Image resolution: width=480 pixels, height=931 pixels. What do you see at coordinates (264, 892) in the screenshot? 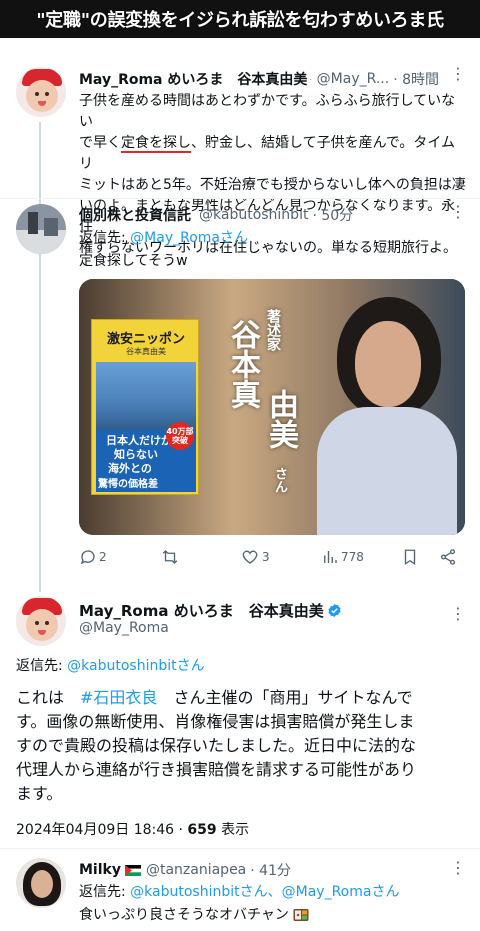
I see `reply-to-link: @kabutoshinbitさん、@May_Romaさん` at bounding box center [264, 892].